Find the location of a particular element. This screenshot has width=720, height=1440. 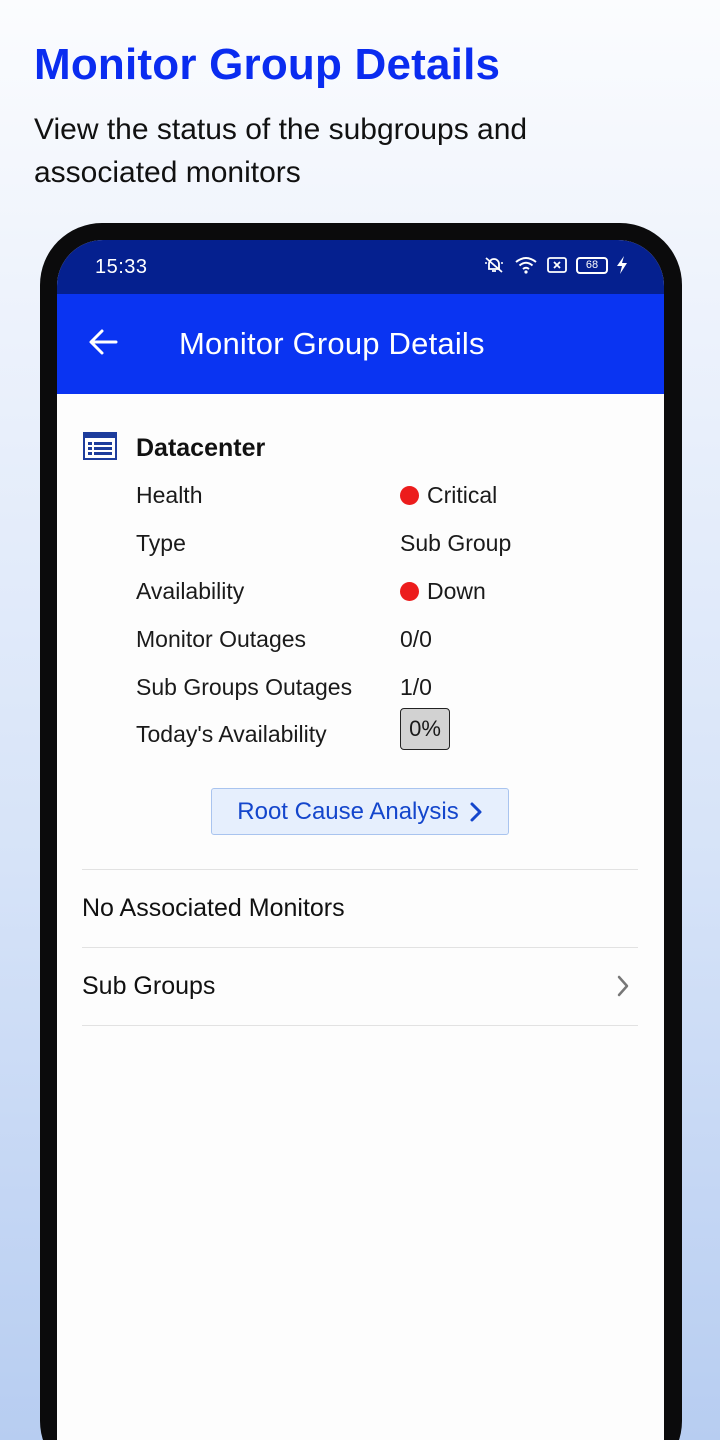

sub-groups-label: Sub Groups is located at coordinates (149, 985).